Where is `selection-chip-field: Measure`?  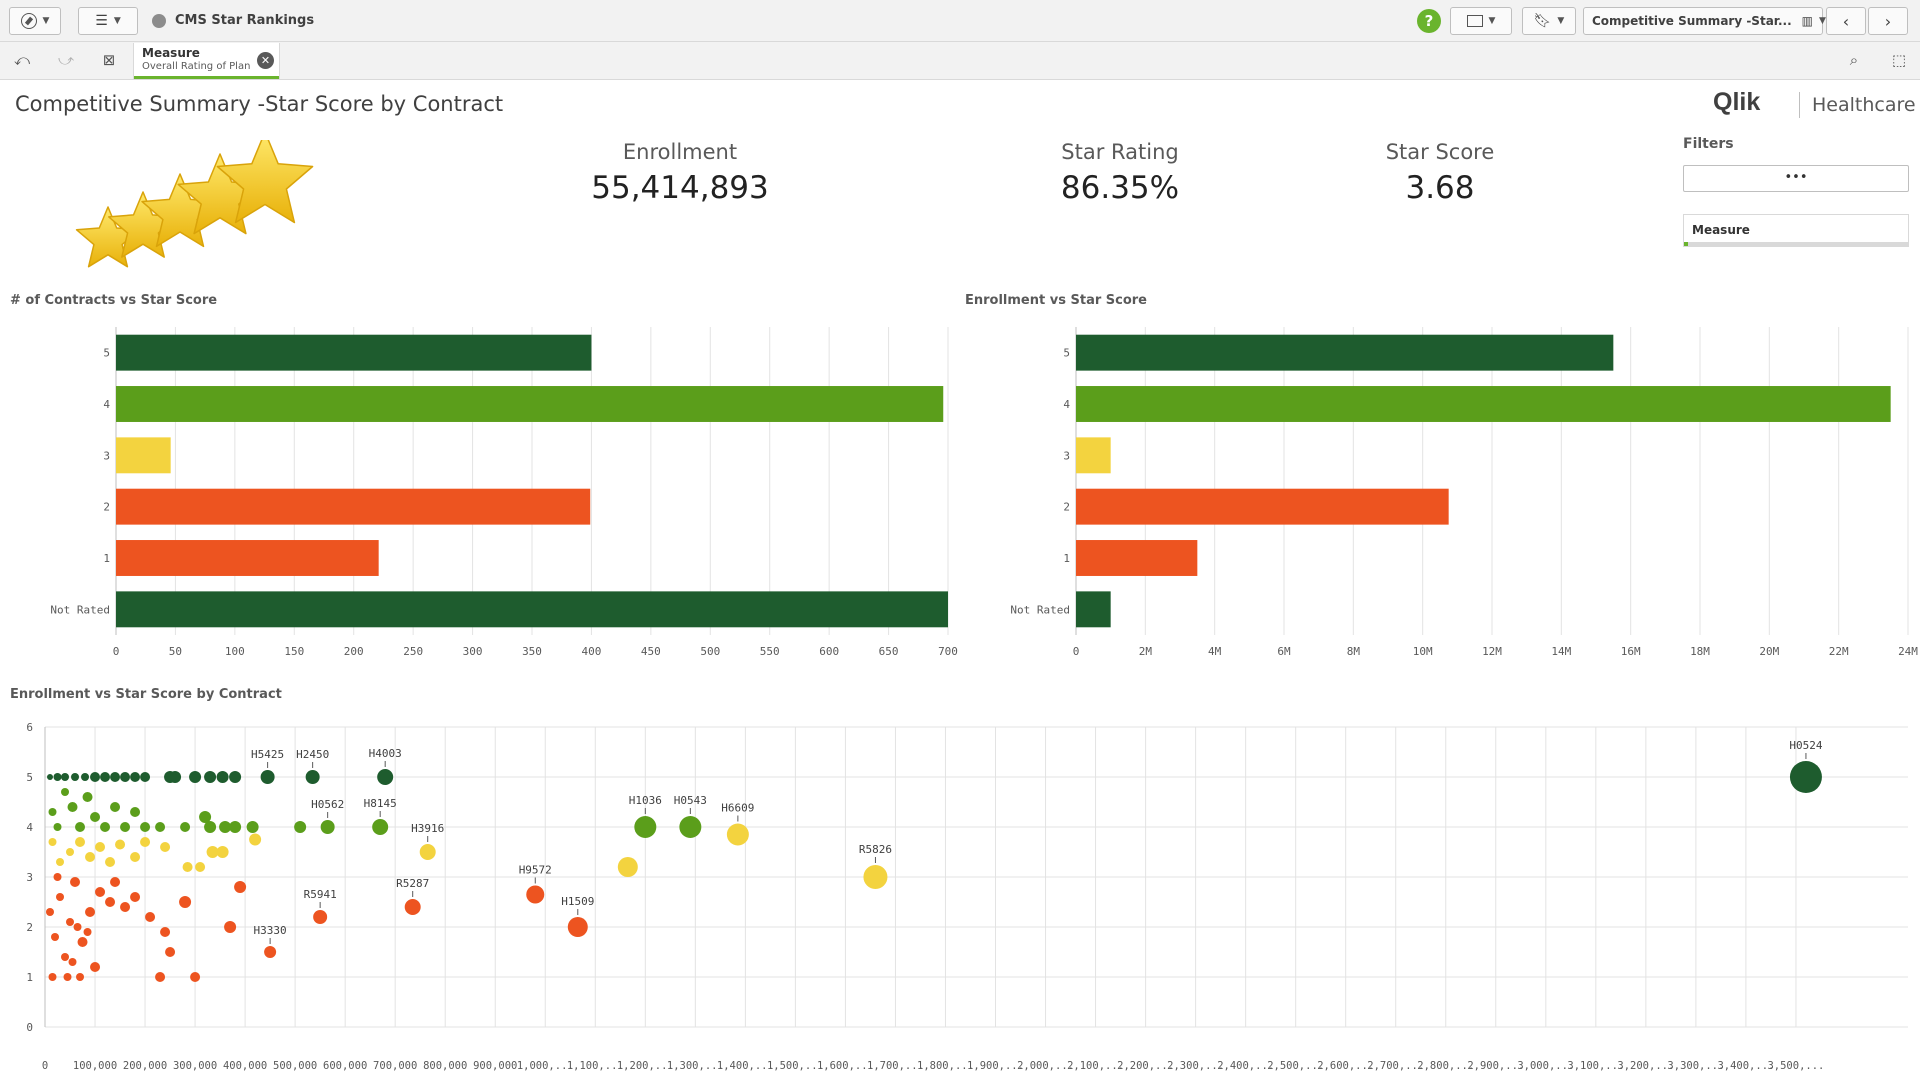 selection-chip-field: Measure is located at coordinates (171, 53).